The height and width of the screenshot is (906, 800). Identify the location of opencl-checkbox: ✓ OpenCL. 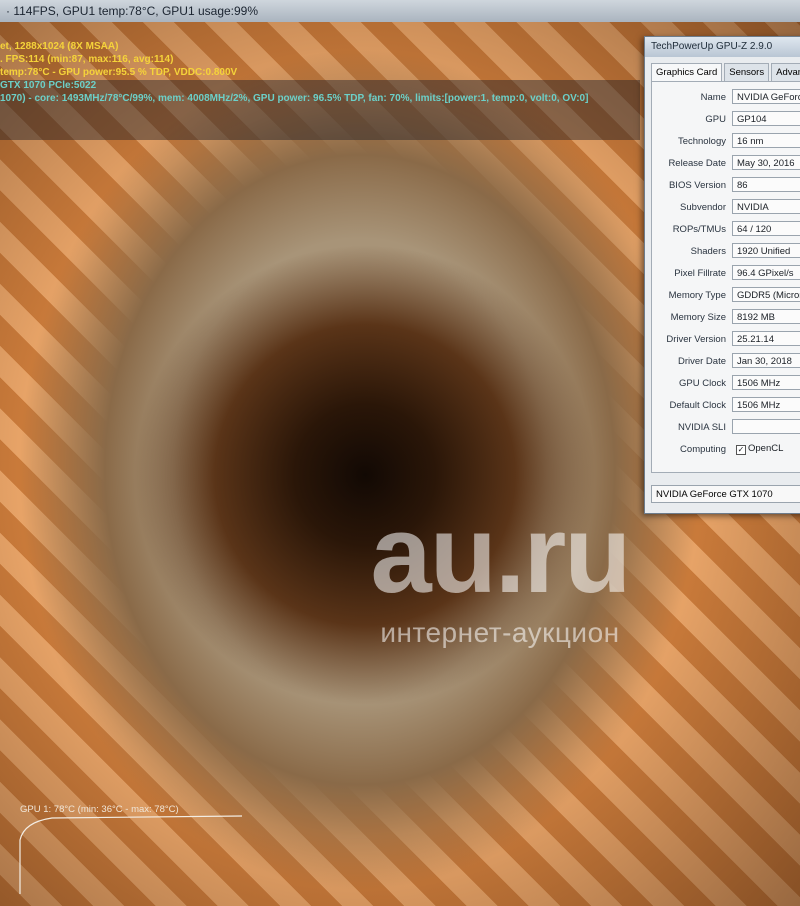
(766, 448).